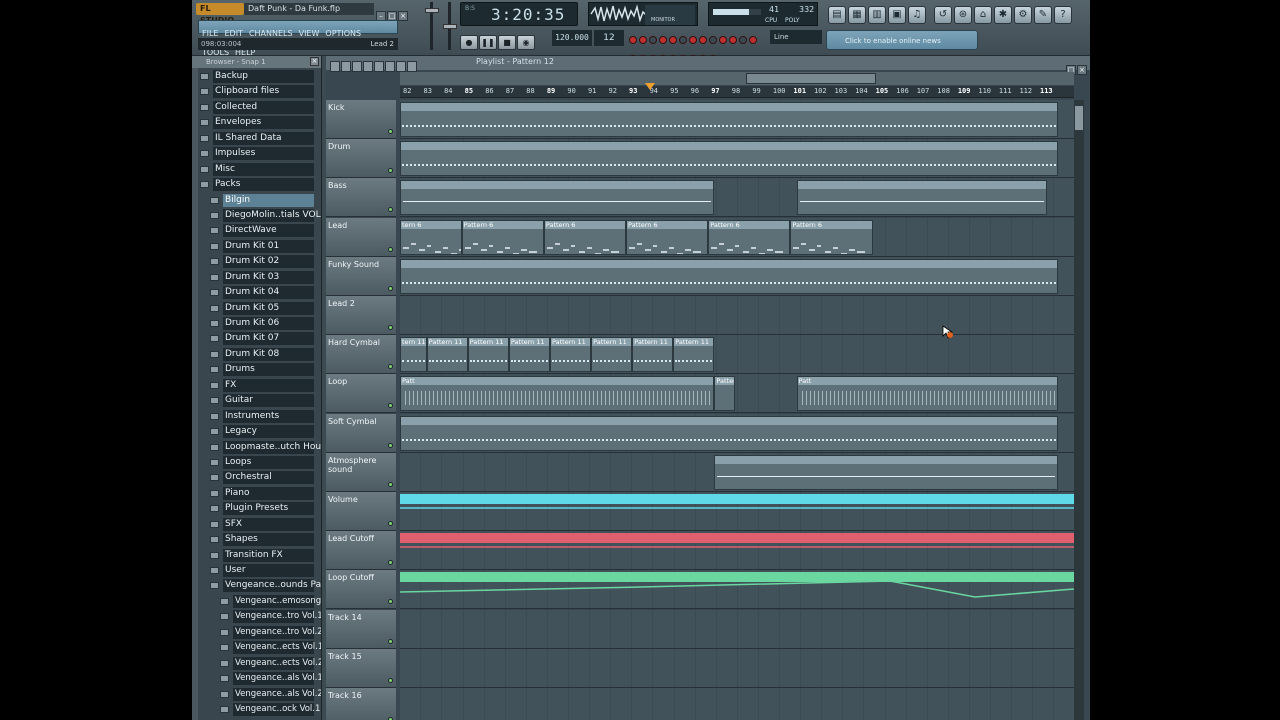 The image size is (1280, 720). Describe the element at coordinates (260, 679) in the screenshot. I see `browser-item: Vengeance..als Vol.1` at that location.